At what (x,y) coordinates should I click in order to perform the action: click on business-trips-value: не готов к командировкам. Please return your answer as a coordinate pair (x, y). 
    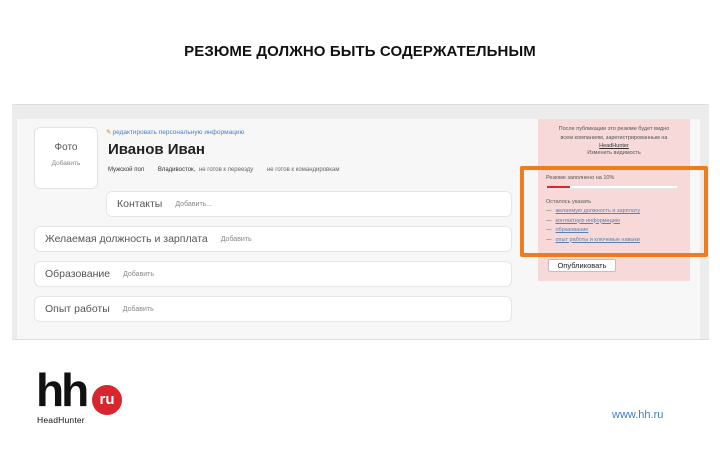
    Looking at the image, I should click on (303, 170).